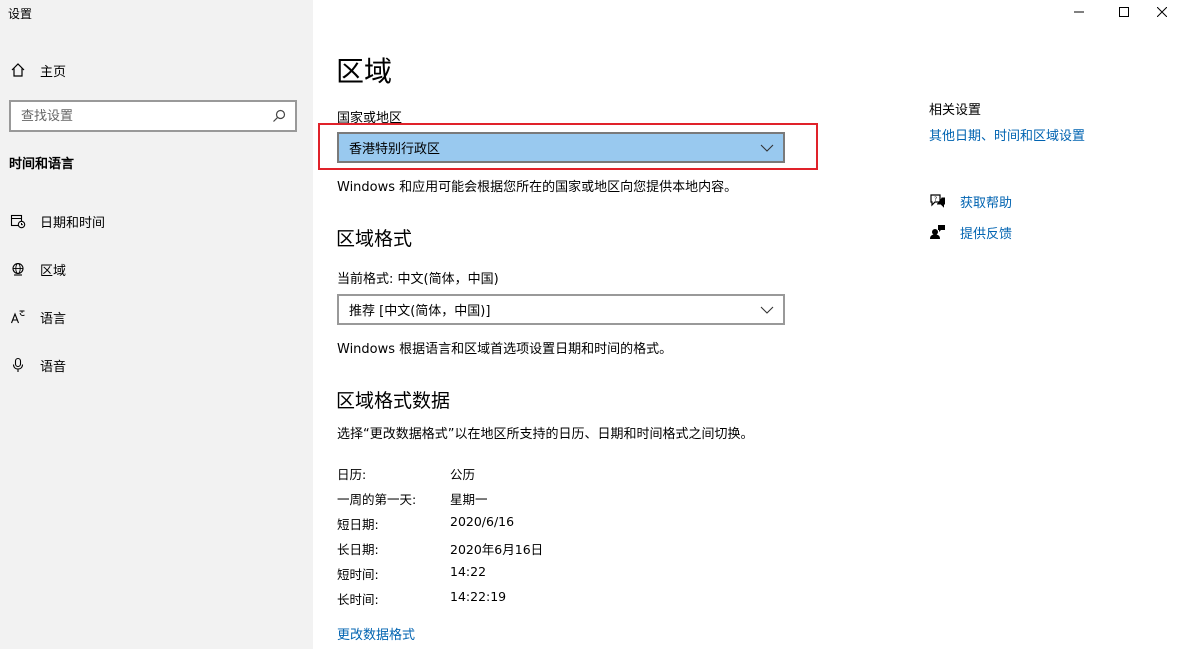 The height and width of the screenshot is (649, 1185). I want to click on chat-help-icon: ?, so click(937, 201).